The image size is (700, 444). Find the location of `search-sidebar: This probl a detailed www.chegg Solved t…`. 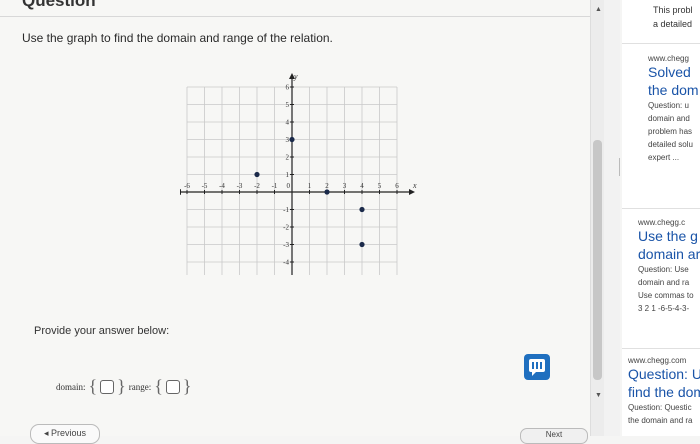

search-sidebar: This probl a detailed www.chegg Solved t… is located at coordinates (661, 218).